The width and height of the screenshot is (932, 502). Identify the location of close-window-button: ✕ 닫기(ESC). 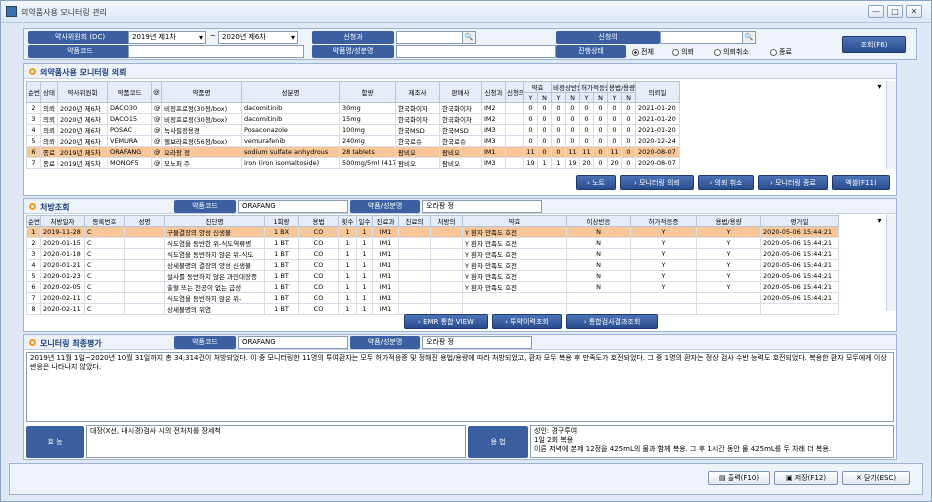
(876, 478).